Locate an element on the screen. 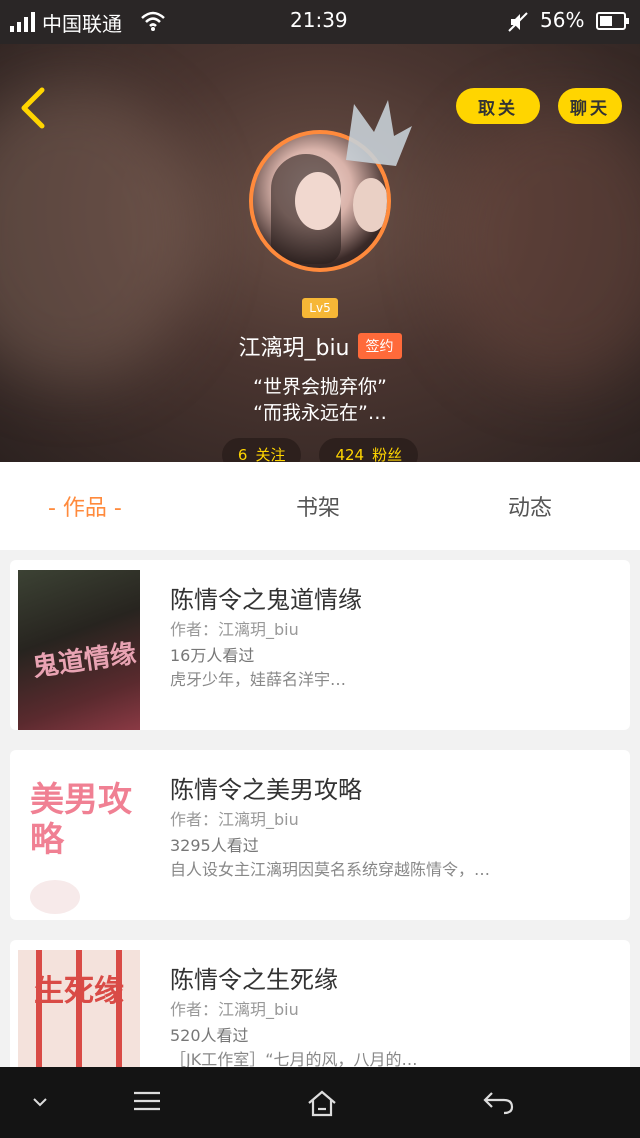 This screenshot has width=640, height=1138. tab-bookshelf: 书架 is located at coordinates (318, 506).